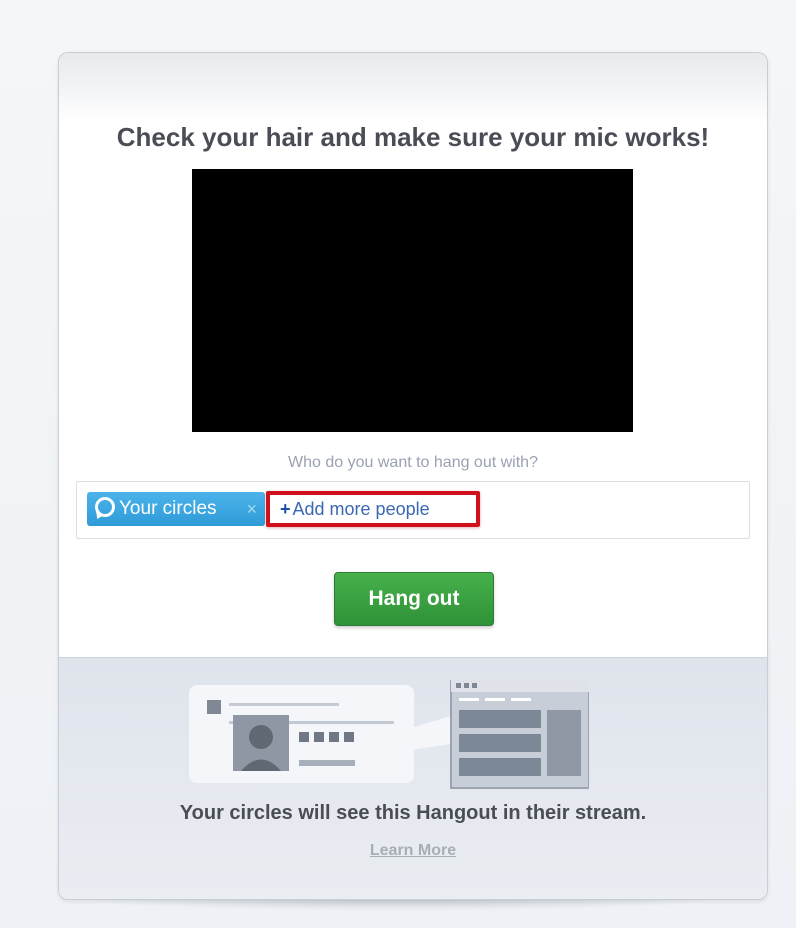 Image resolution: width=796 pixels, height=928 pixels. I want to click on your-circles-chip: Your circles ×, so click(176, 509).